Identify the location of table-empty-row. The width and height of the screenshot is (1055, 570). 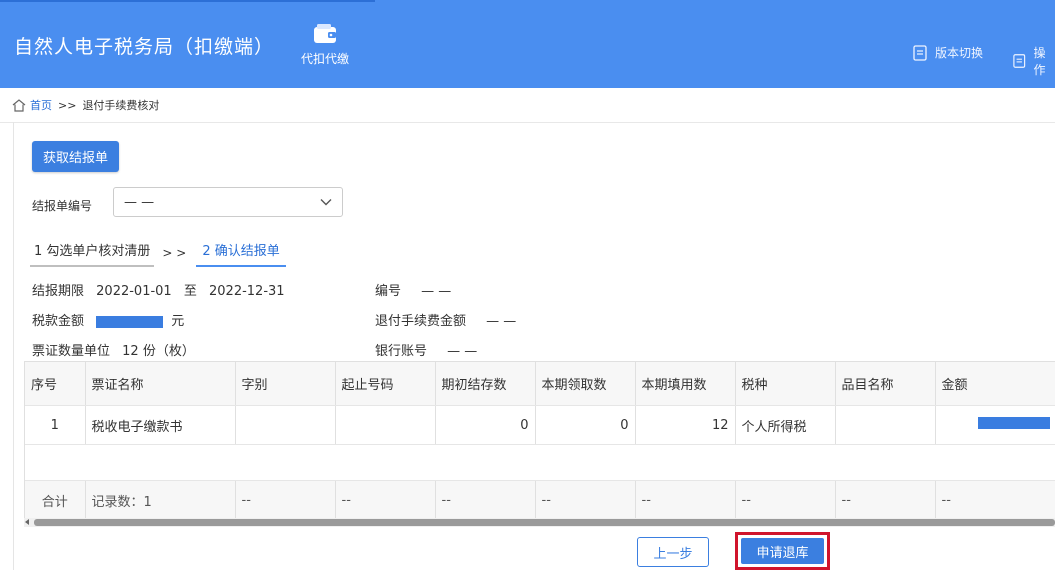
(540, 462).